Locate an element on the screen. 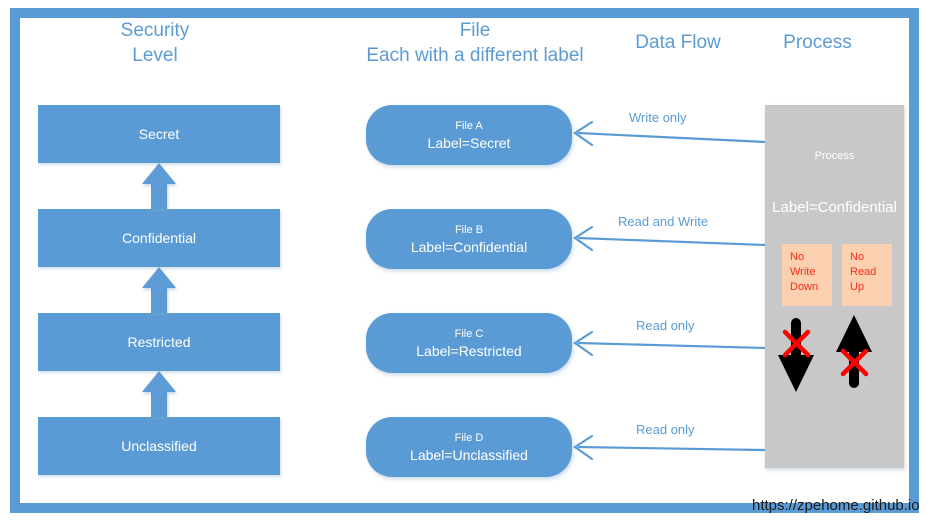 The height and width of the screenshot is (529, 929). data-flow-label-write-only: Write only is located at coordinates (658, 117).